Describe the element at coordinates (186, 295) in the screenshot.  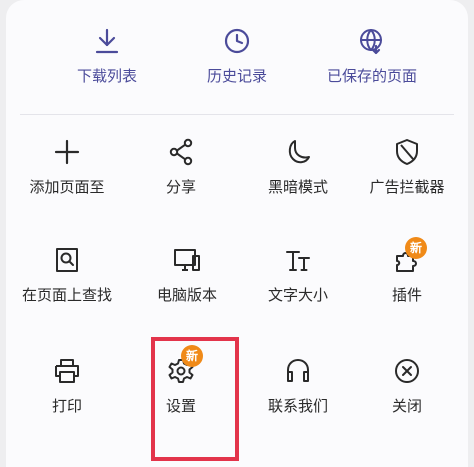
I see `menu-item-label: 电脑版本` at that location.